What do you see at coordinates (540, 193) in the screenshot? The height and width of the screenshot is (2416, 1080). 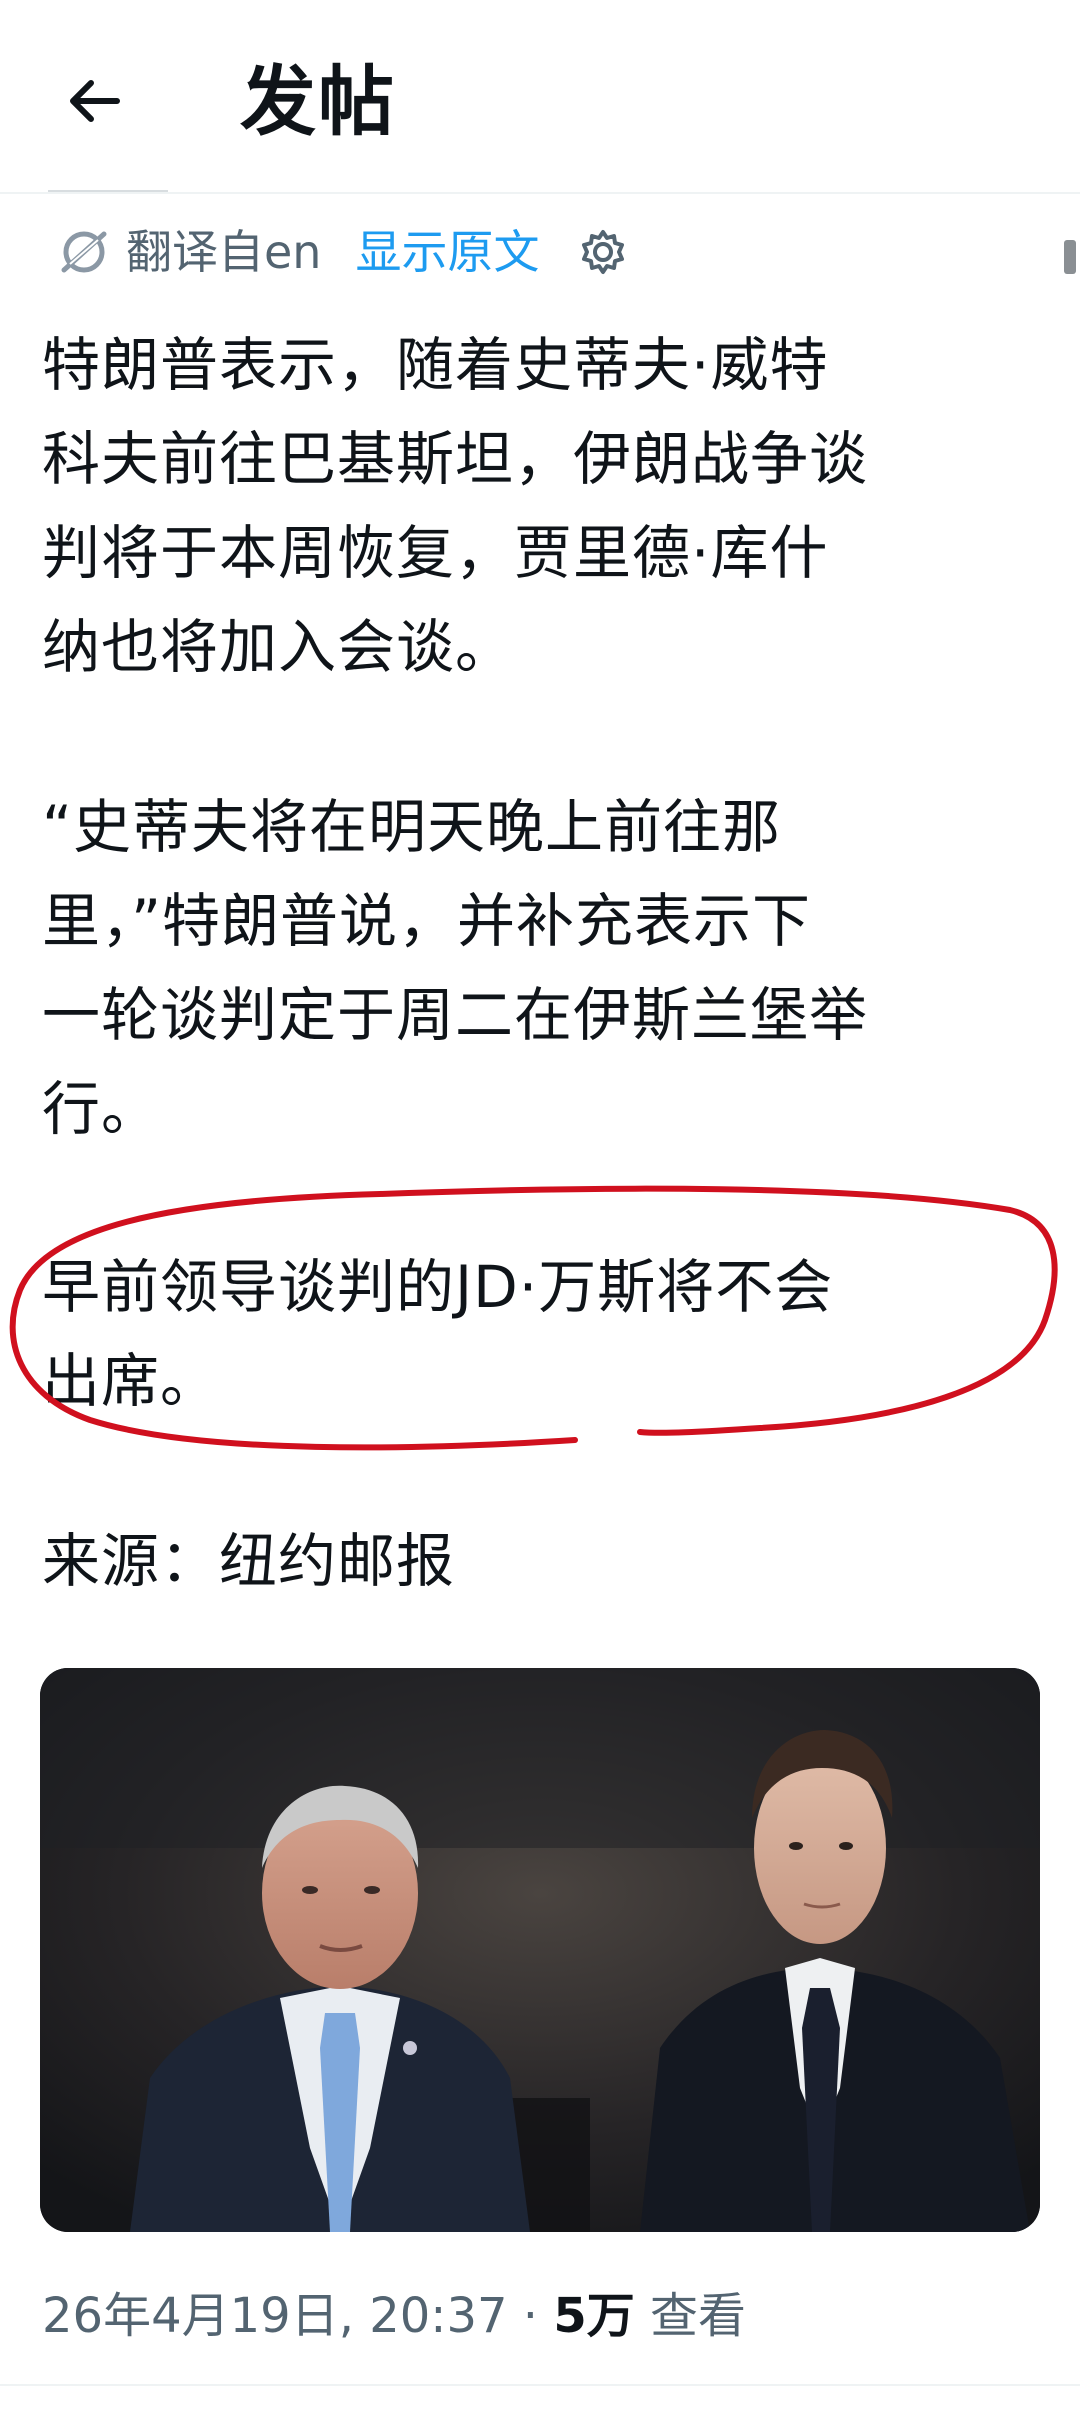 I see `header-divider` at bounding box center [540, 193].